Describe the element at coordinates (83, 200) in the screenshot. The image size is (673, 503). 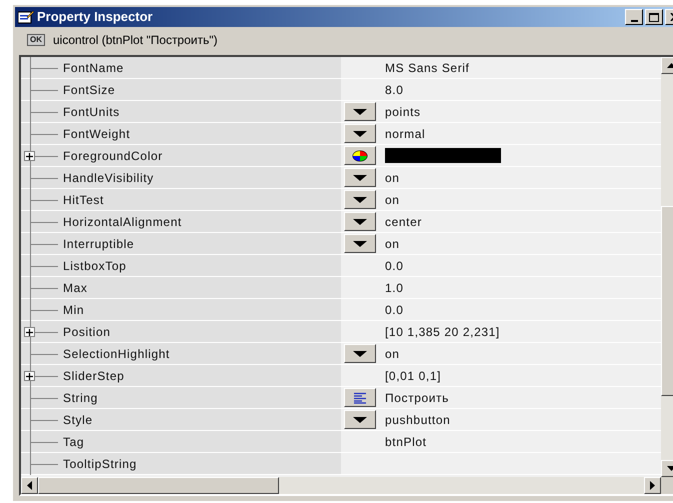
I see `property-name: HitTest` at that location.